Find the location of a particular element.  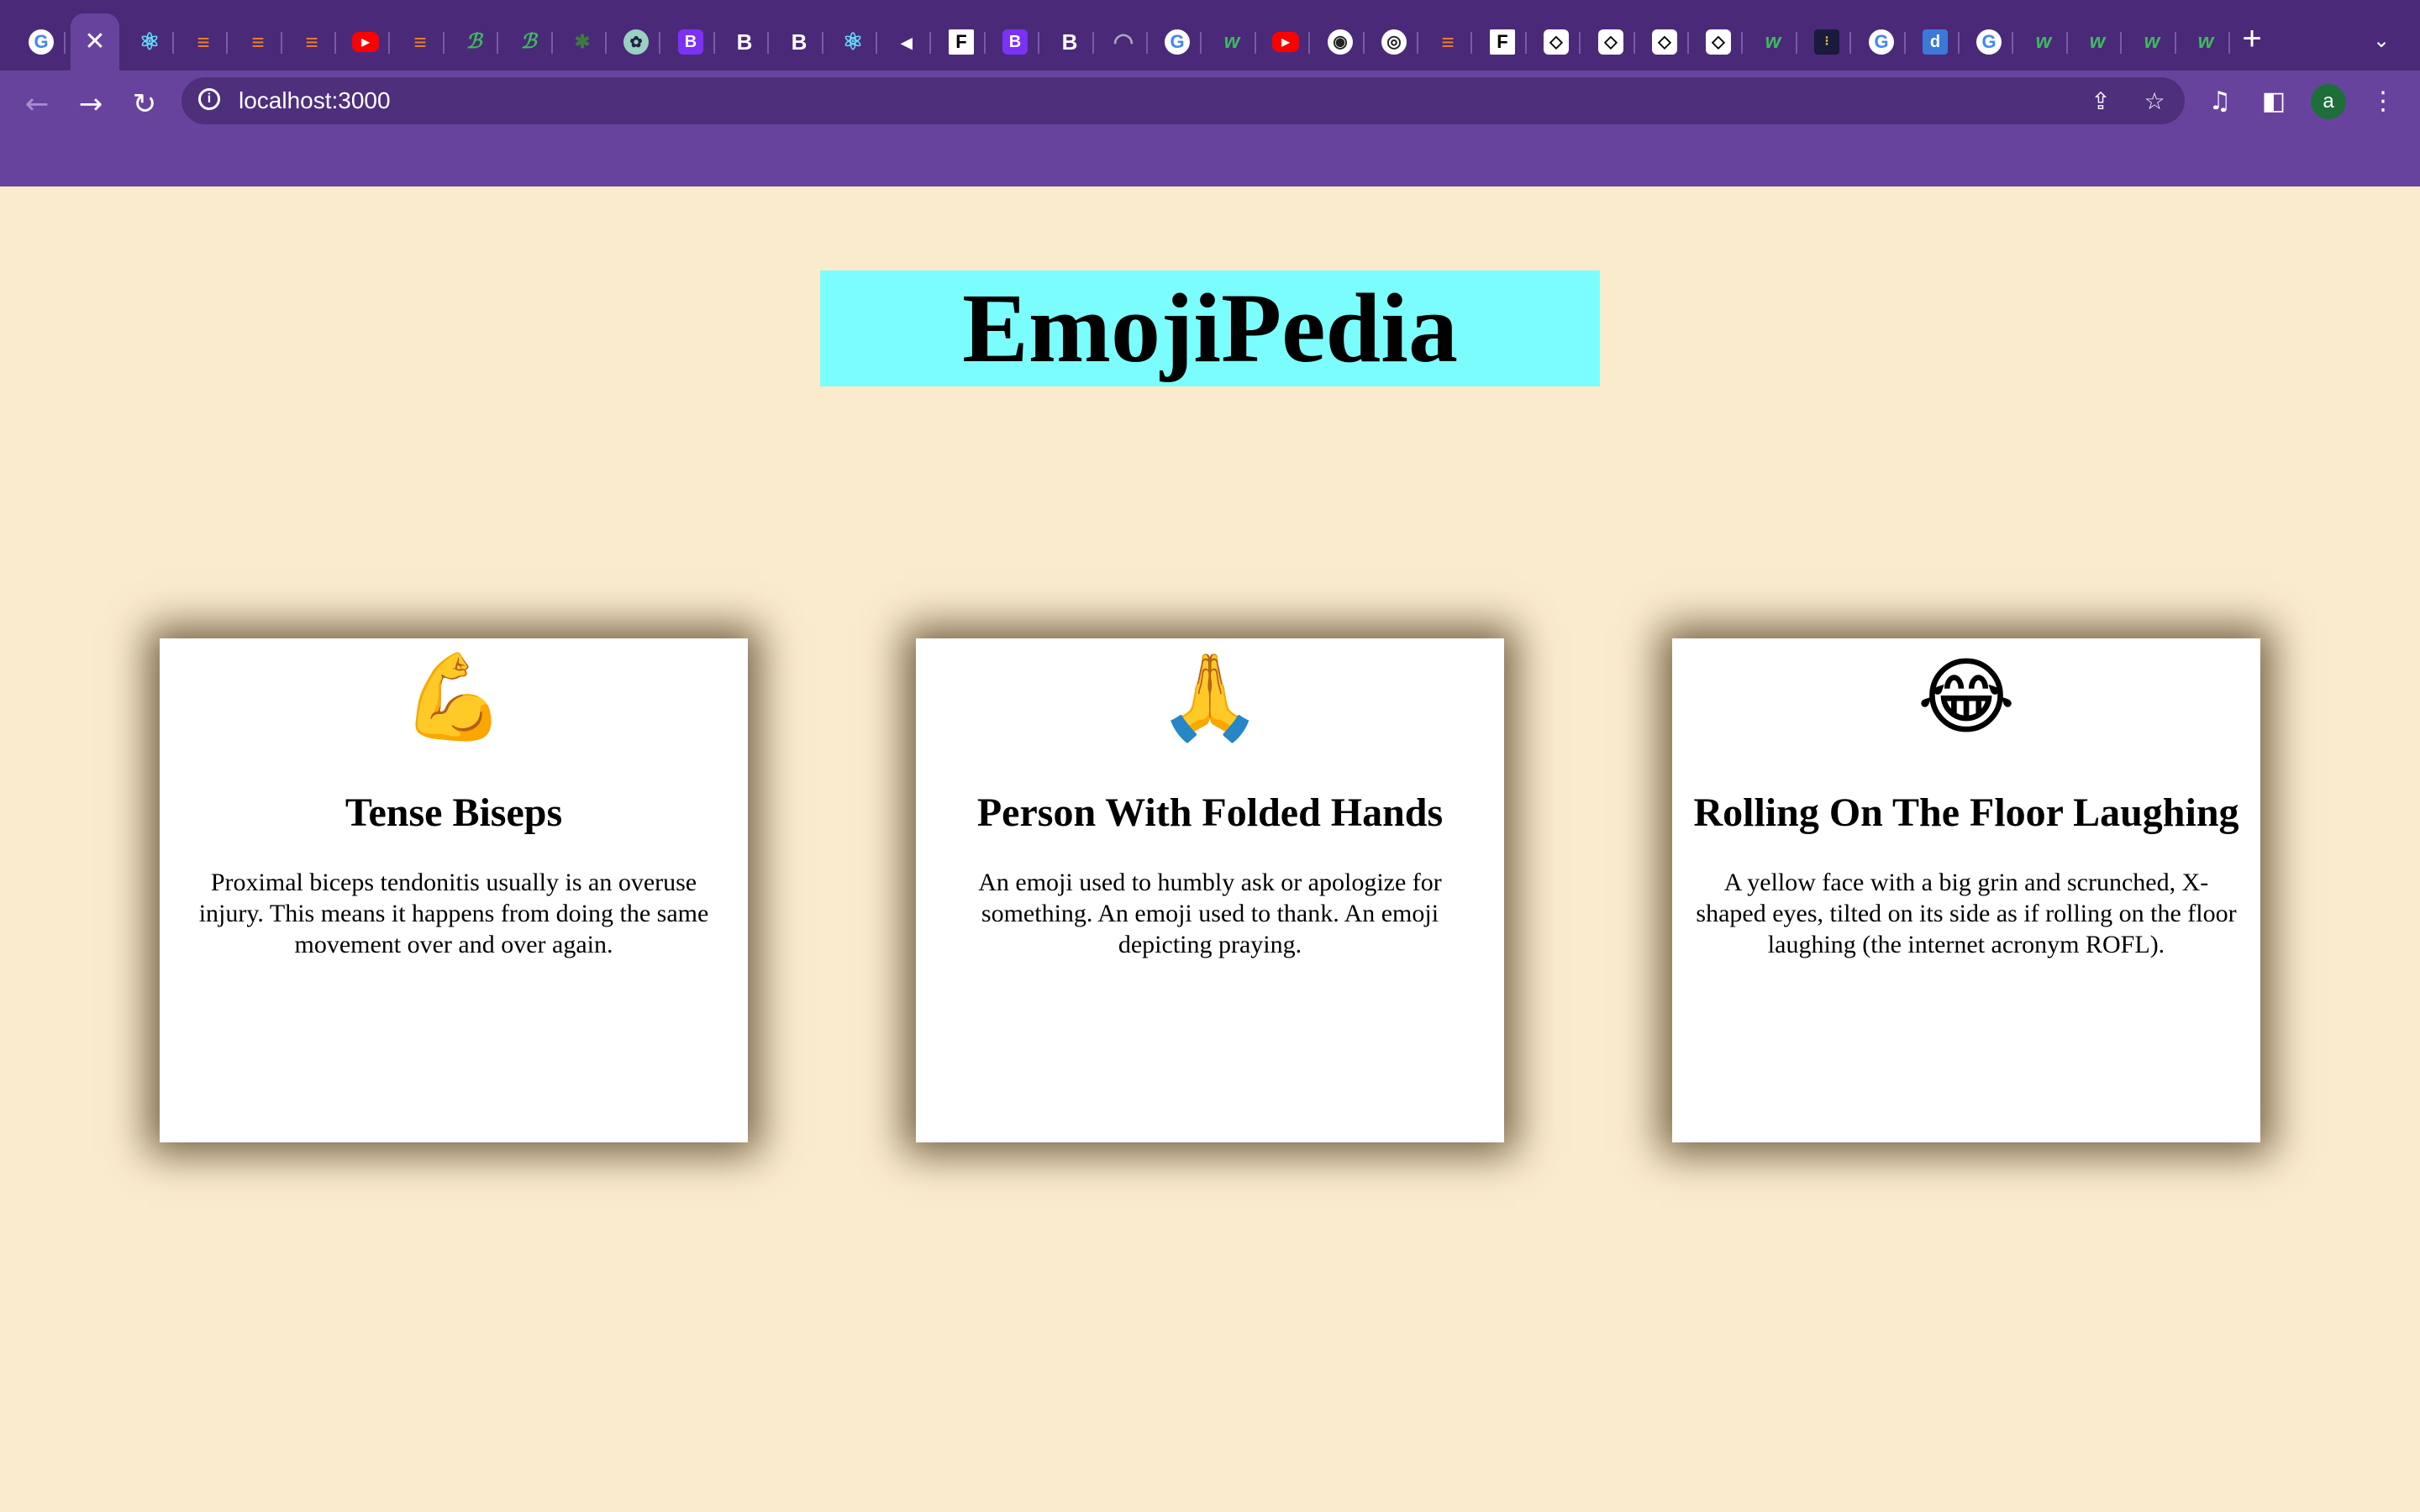

back-button: ← is located at coordinates (37, 104).